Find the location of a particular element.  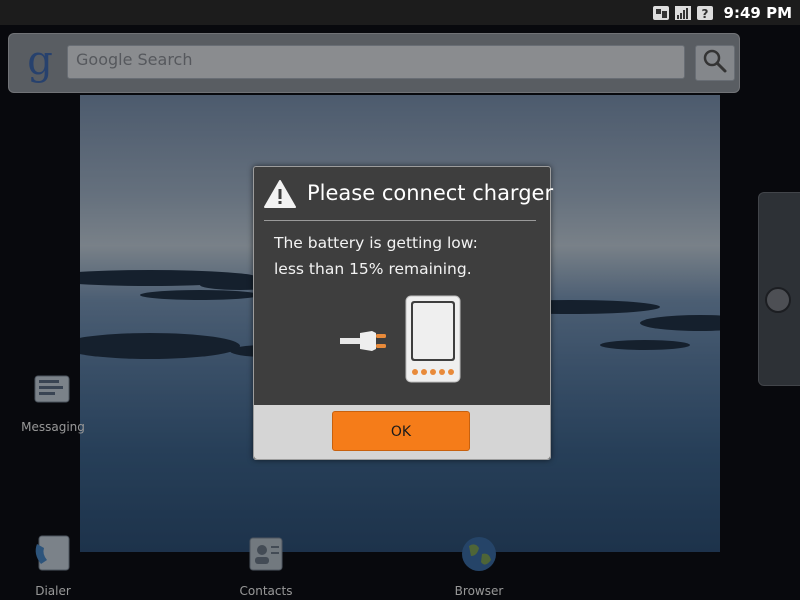

charger-illustration is located at coordinates (403, 341).